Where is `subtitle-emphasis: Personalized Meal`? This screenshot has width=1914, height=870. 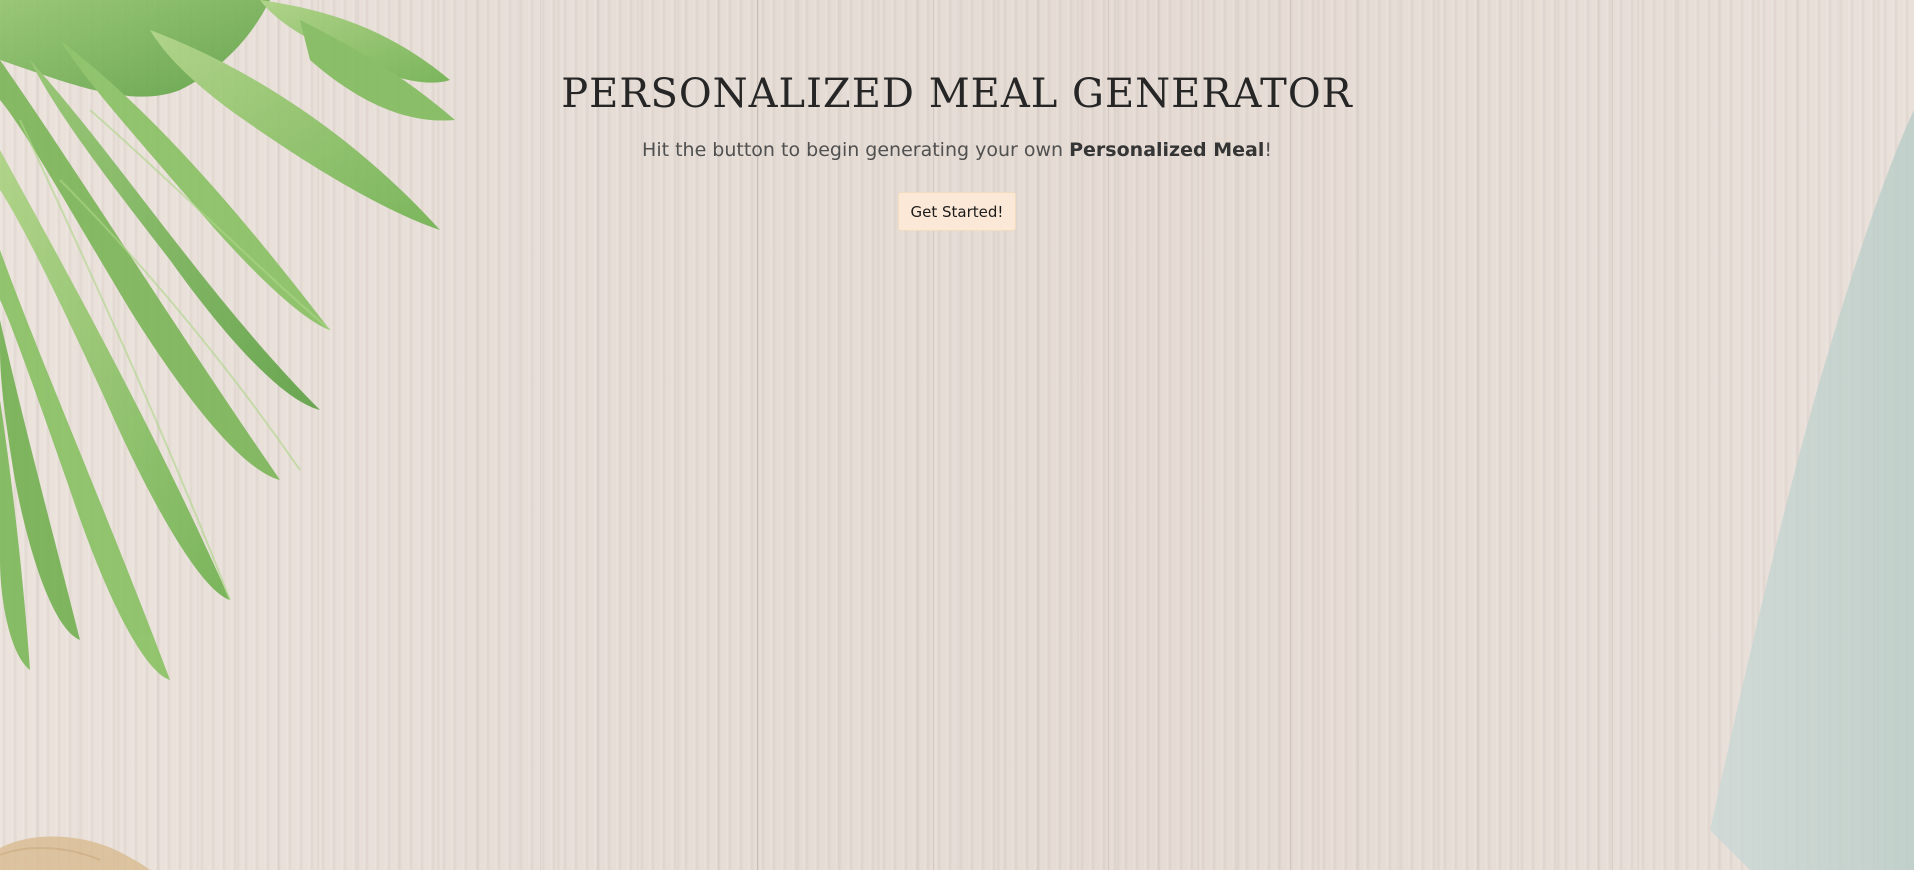
subtitle-emphasis: Personalized Meal is located at coordinates (1167, 150).